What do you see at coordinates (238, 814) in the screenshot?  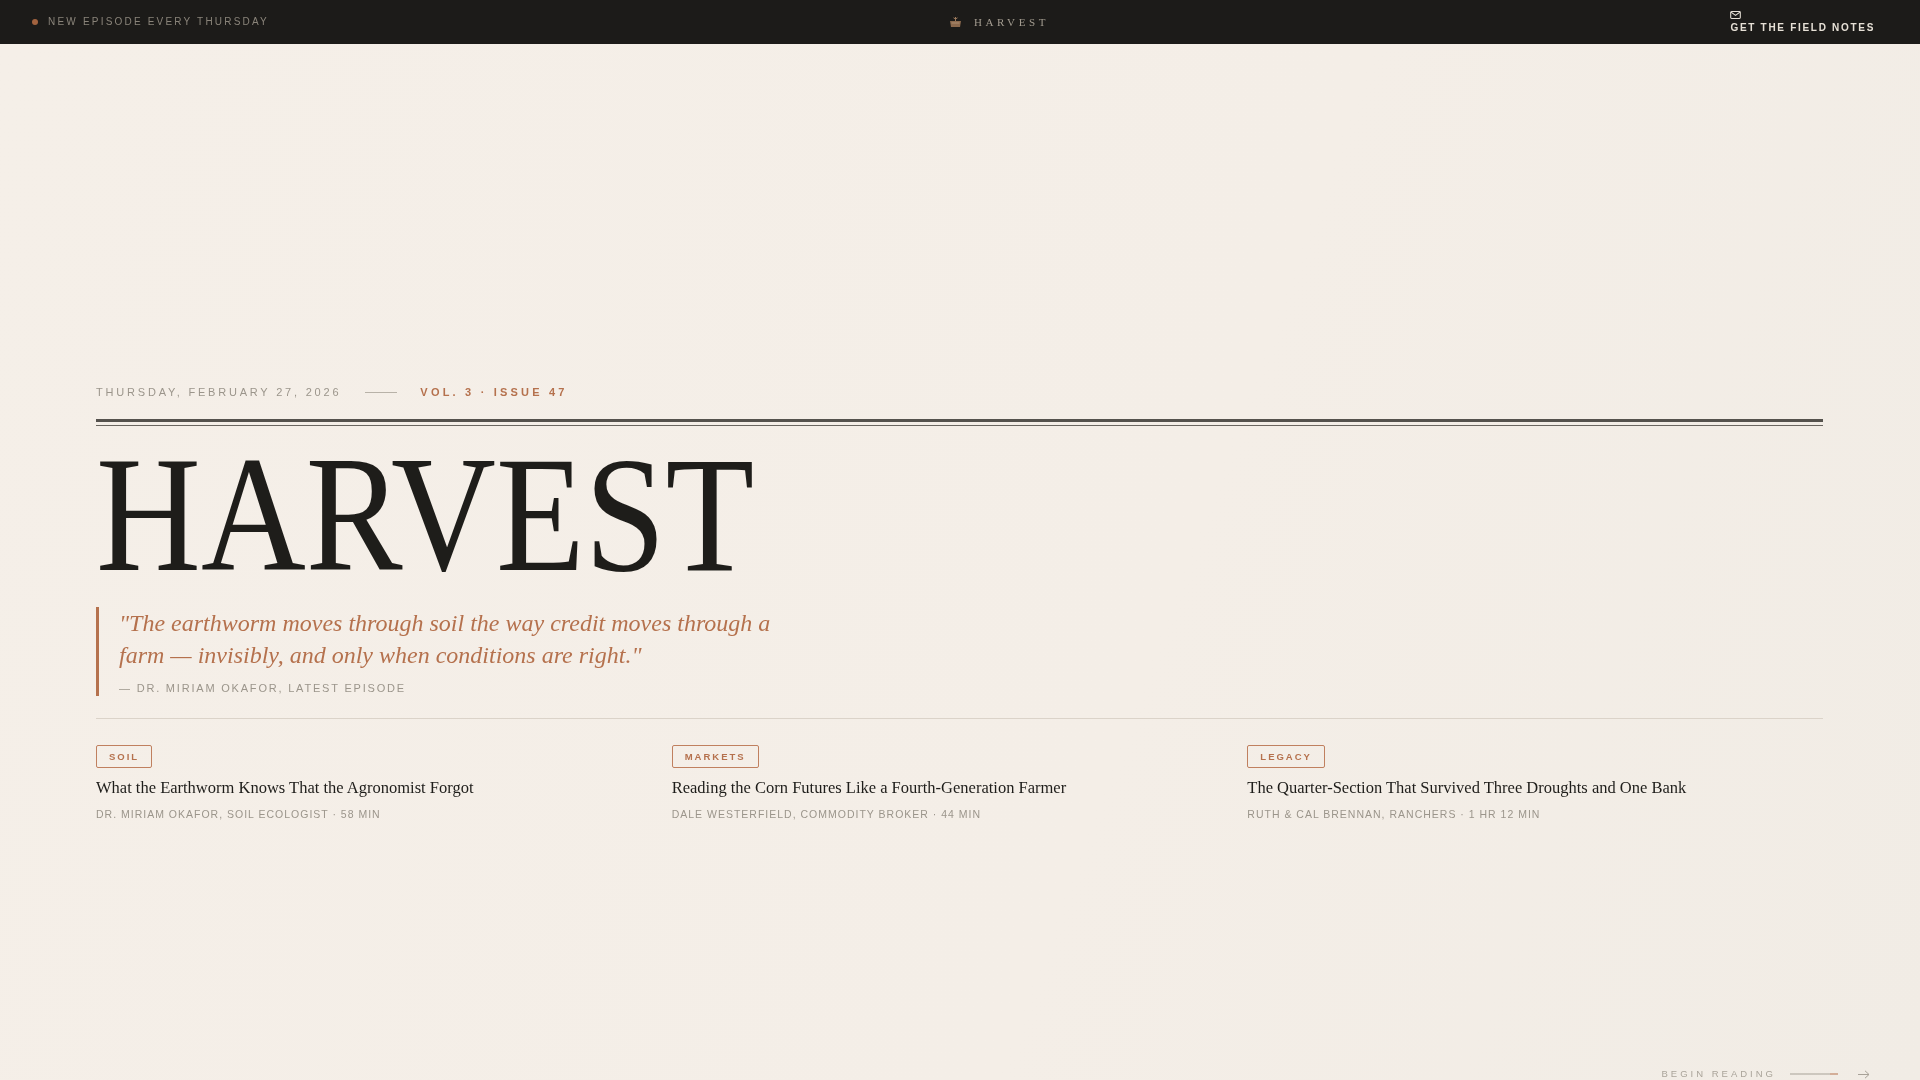 I see `episode-meta: DR. MIRIAM OKAFOR, SOIL ECOLOGIST · 58 MIN` at bounding box center [238, 814].